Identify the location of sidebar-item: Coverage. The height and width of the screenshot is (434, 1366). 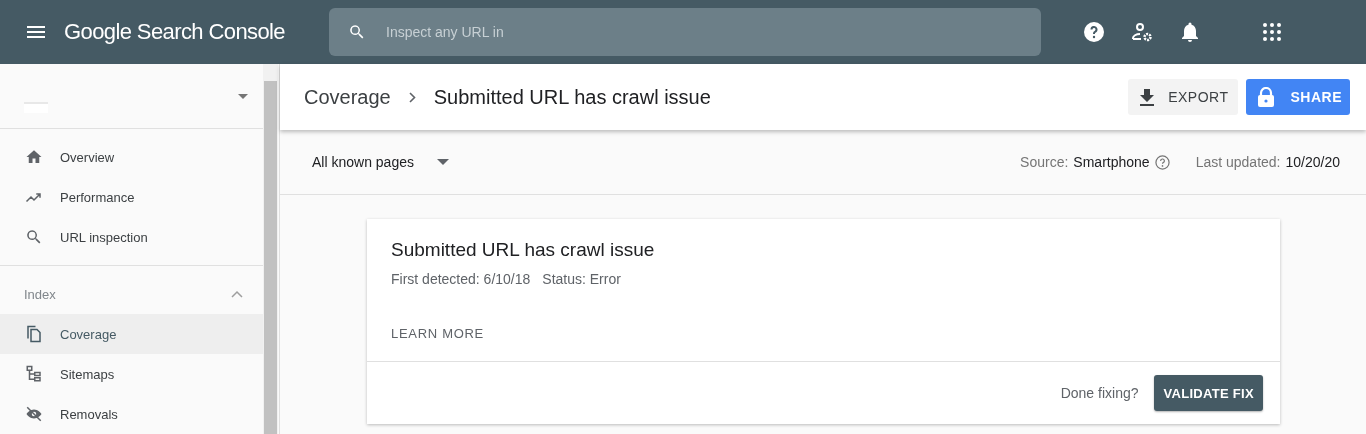
(131, 334).